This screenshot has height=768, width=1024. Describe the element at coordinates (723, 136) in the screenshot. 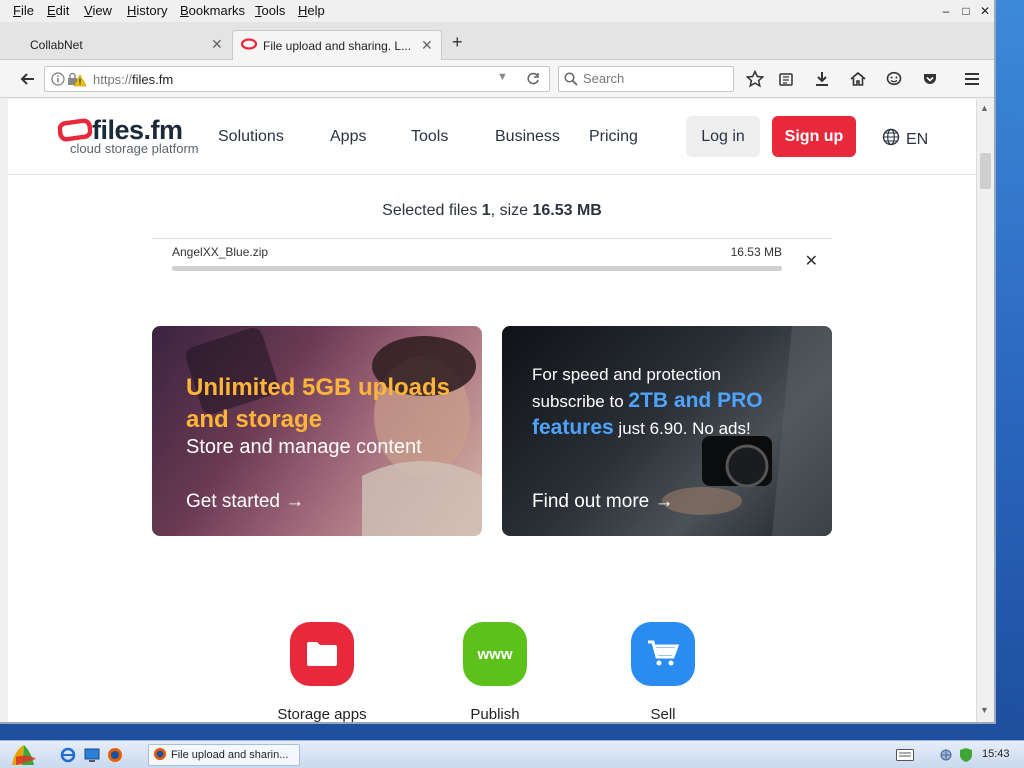

I see `login-button: Log in` at that location.